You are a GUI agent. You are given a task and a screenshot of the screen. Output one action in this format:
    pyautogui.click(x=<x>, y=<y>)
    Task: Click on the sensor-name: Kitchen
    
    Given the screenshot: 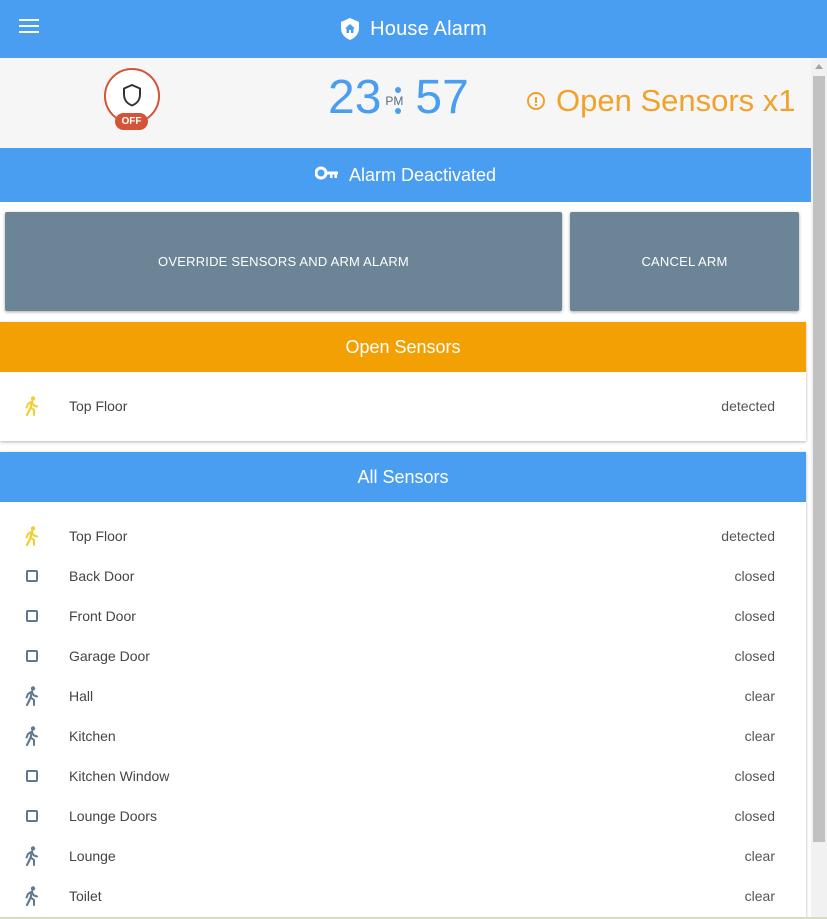 What is the action you would take?
    pyautogui.click(x=92, y=736)
    